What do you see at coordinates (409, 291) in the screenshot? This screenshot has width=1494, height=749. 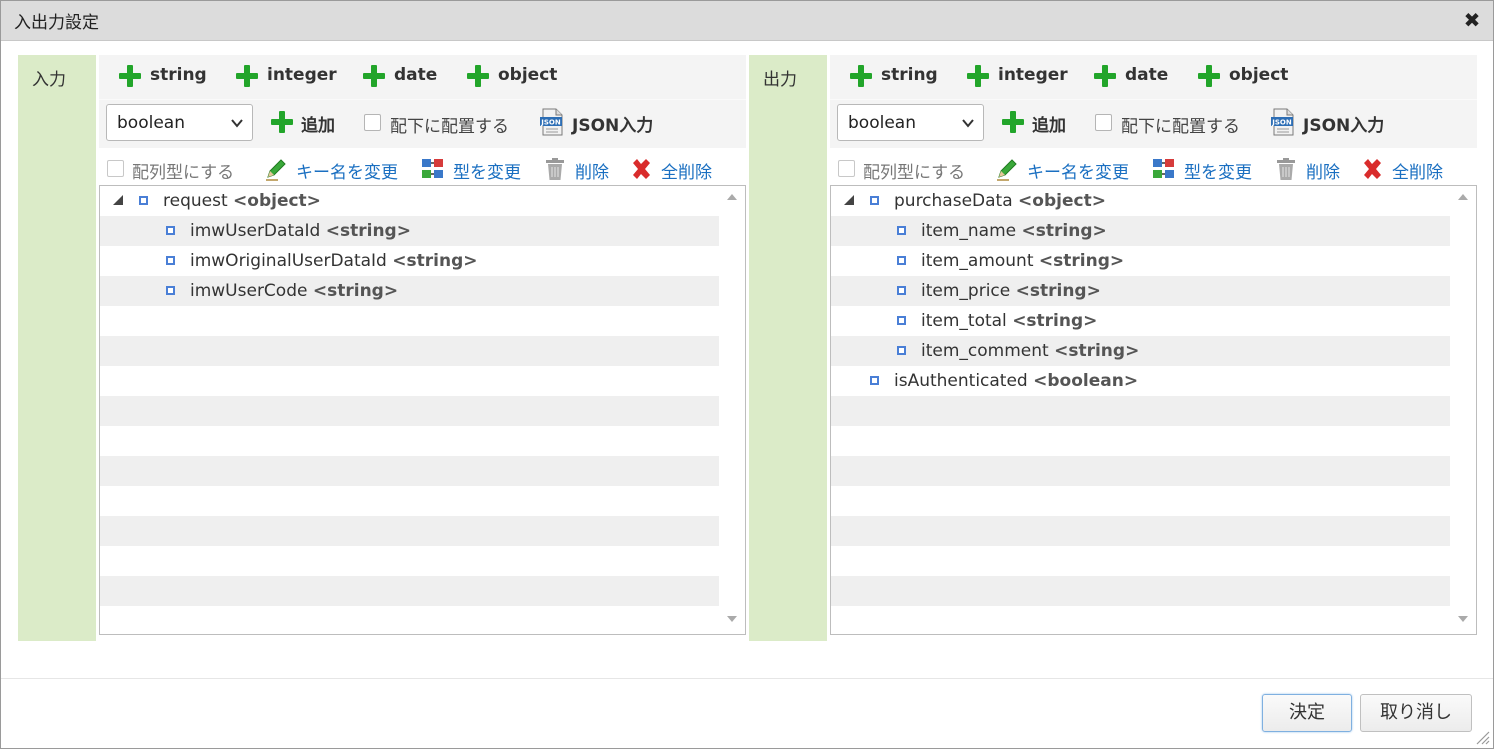 I see `tree-row: imwUserCode <string>` at bounding box center [409, 291].